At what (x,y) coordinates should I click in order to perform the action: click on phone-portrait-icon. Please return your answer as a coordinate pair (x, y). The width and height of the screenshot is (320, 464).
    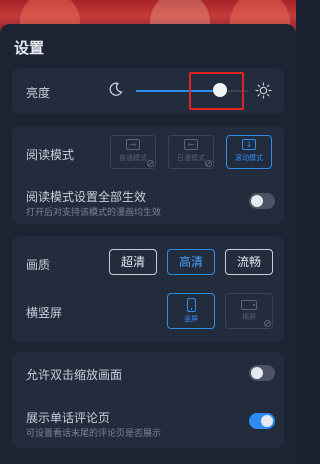
    Looking at the image, I should click on (191, 305).